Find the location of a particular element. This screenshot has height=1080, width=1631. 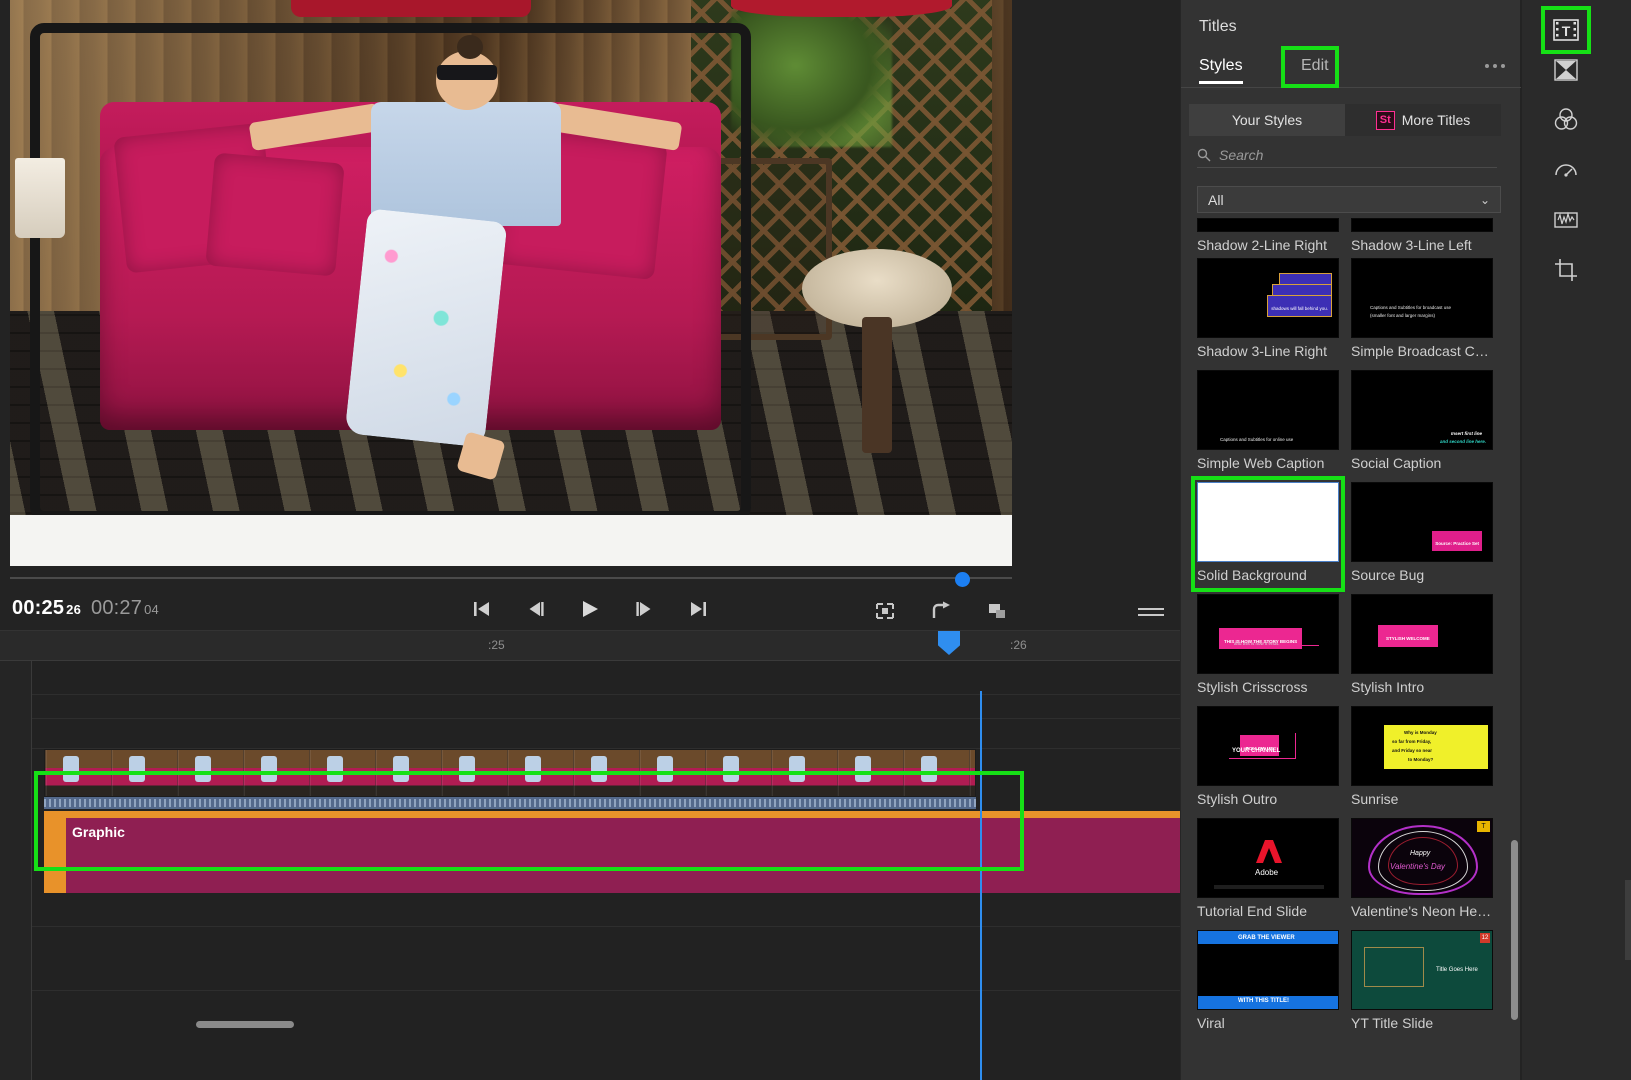

transitions-tool is located at coordinates (1566, 70).